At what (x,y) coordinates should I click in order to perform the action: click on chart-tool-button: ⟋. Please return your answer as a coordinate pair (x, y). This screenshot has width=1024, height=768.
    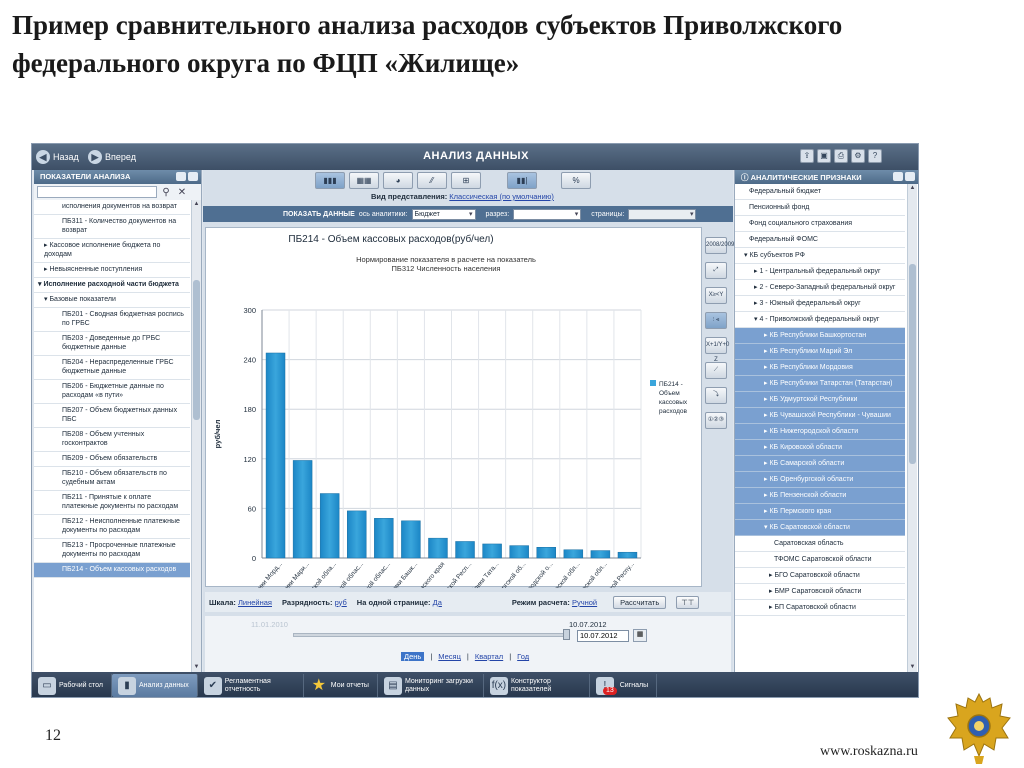
    Looking at the image, I should click on (716, 370).